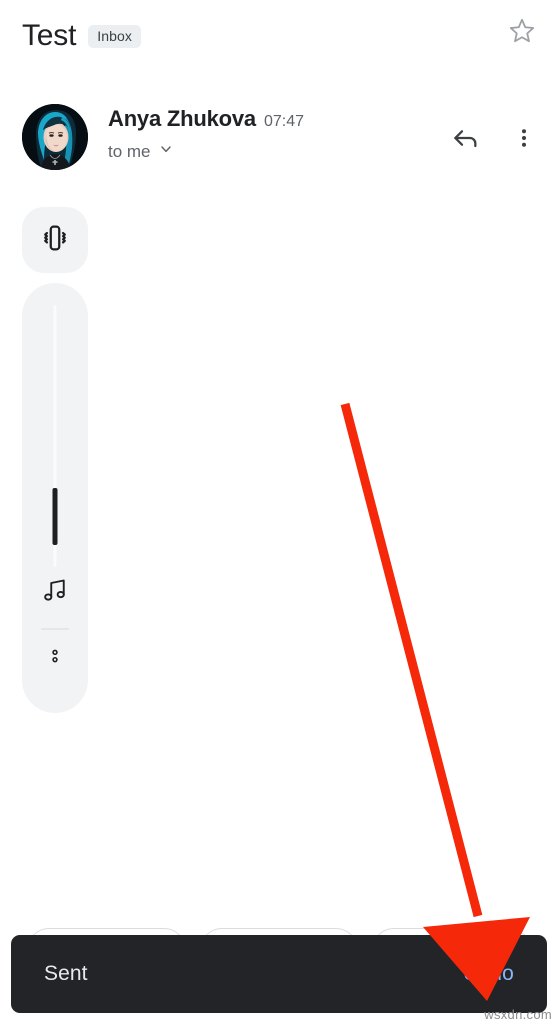 Image resolution: width=558 pixels, height=1024 pixels. What do you see at coordinates (49, 35) in the screenshot?
I see `page-title: Test` at bounding box center [49, 35].